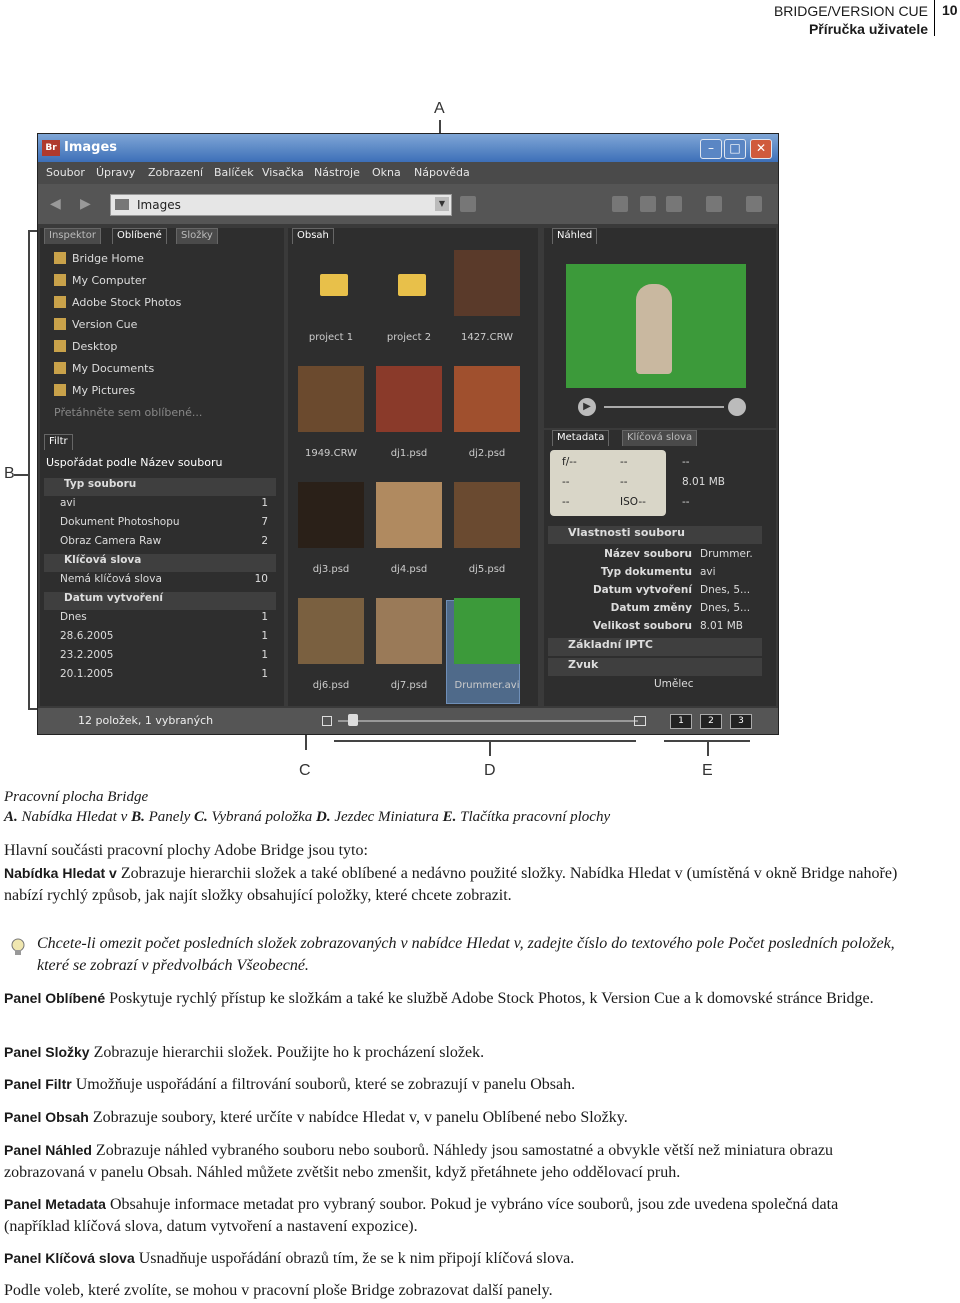  I want to click on filter-option: Obraz Camera Raw 2, so click(160, 544).